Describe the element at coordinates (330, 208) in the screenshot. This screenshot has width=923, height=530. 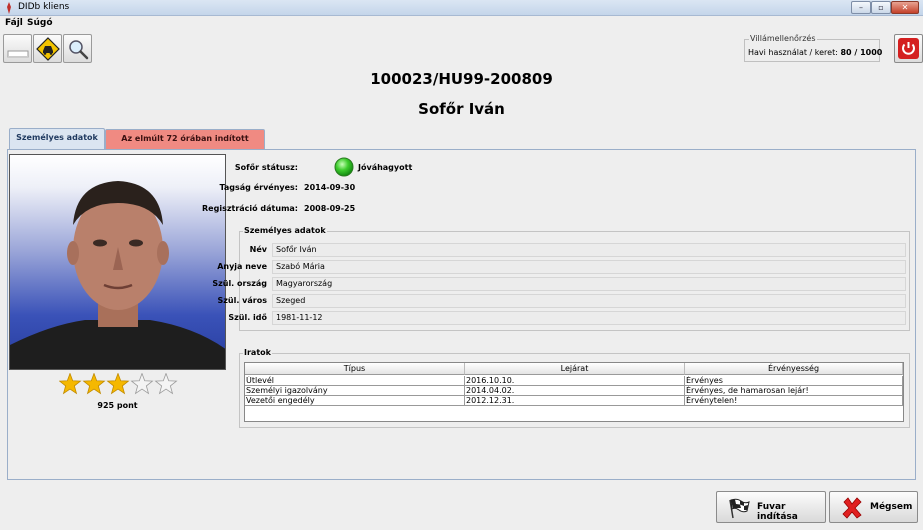
I see `registration-value: 2008-09-25` at that location.